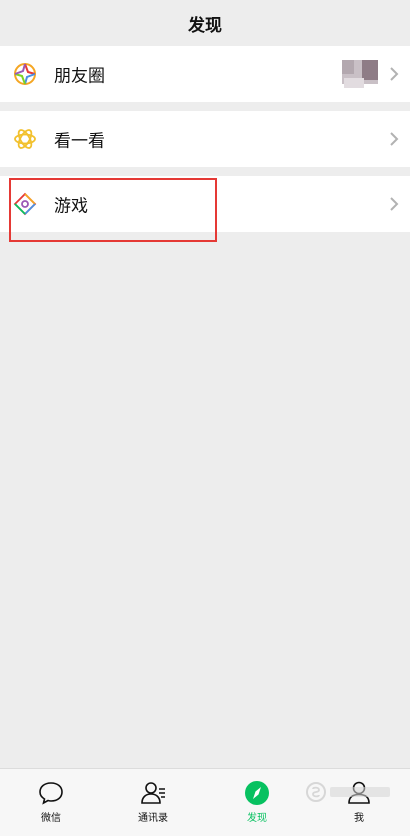 This screenshot has width=410, height=836. I want to click on list-item-label: 看一看, so click(79, 141).